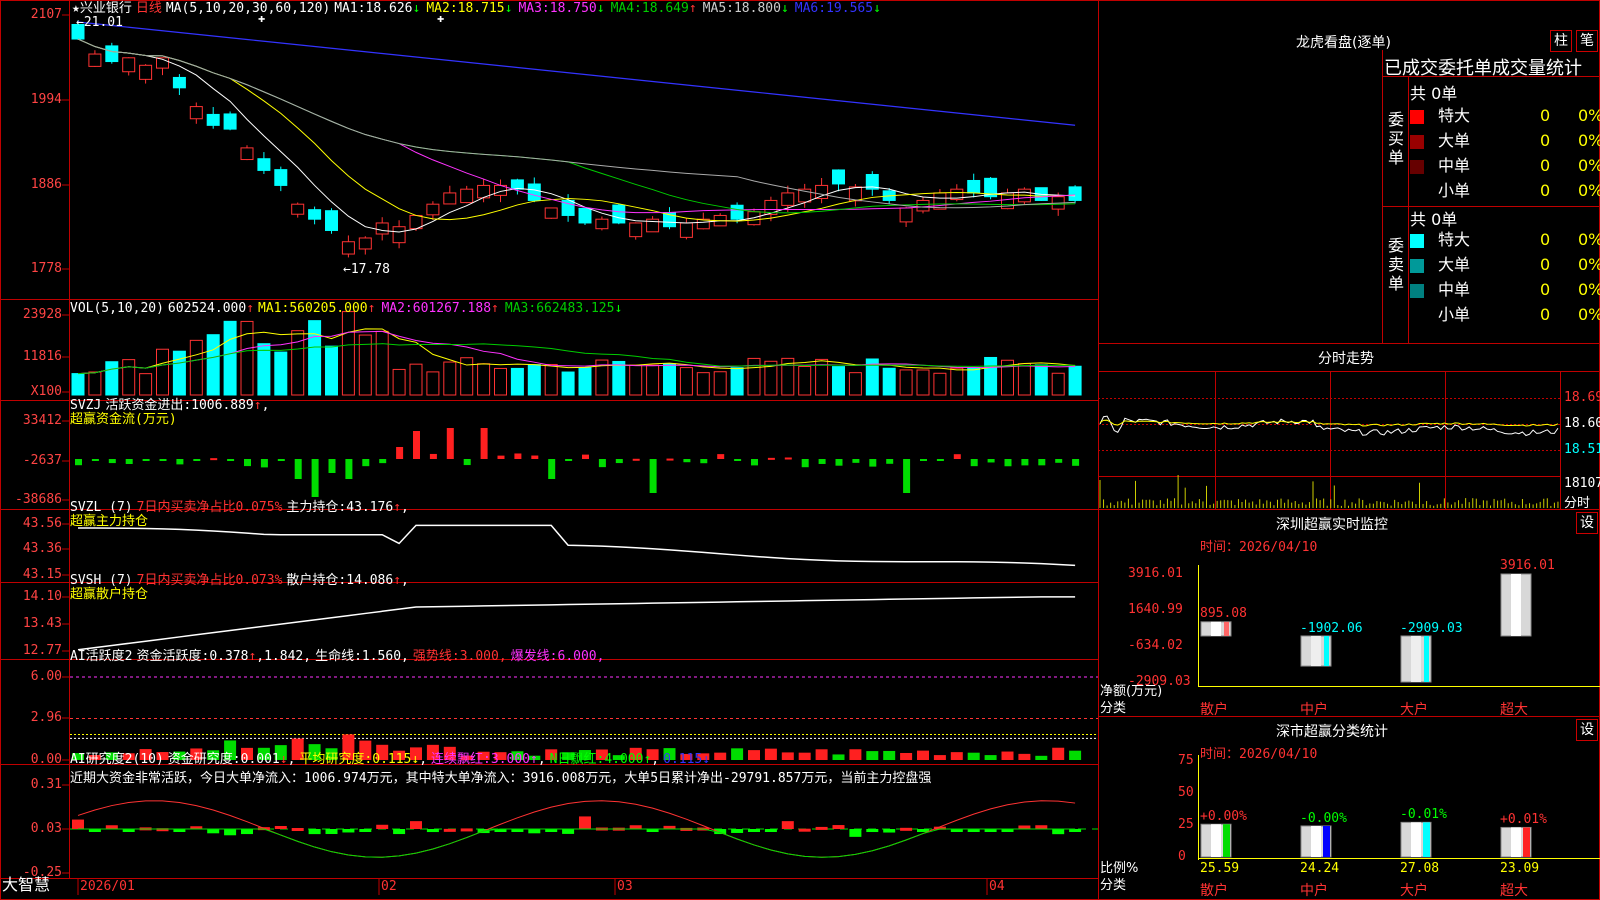  I want to click on price-axis-label: 1994, so click(46, 99).